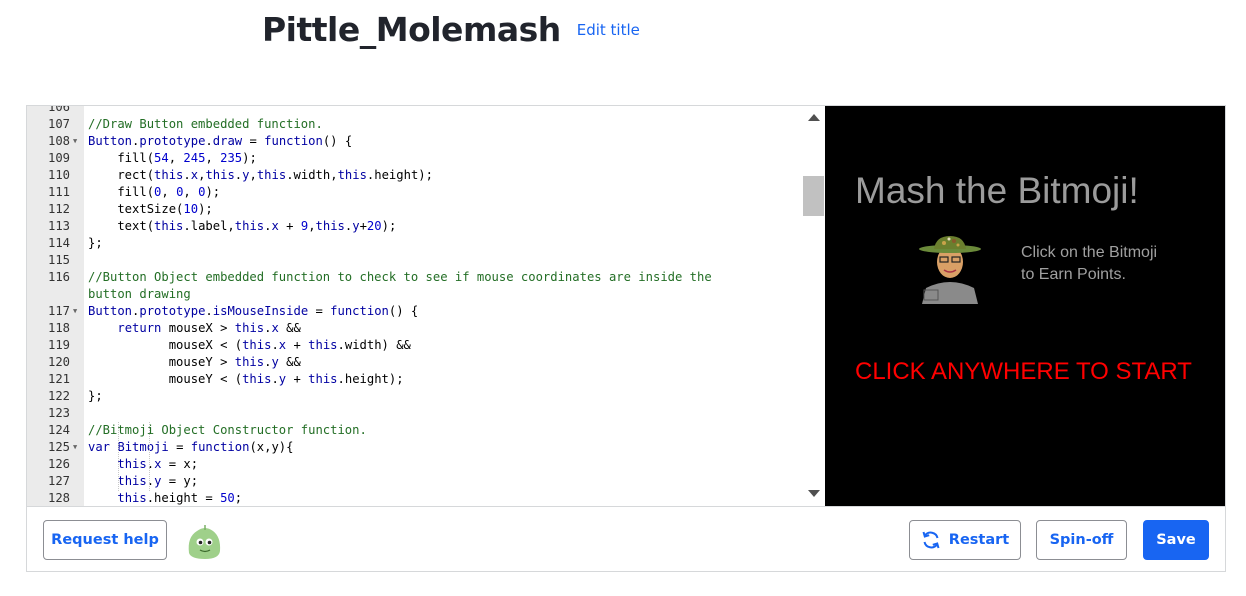 This screenshot has width=1246, height=596. I want to click on code-token: 20, so click(374, 226).